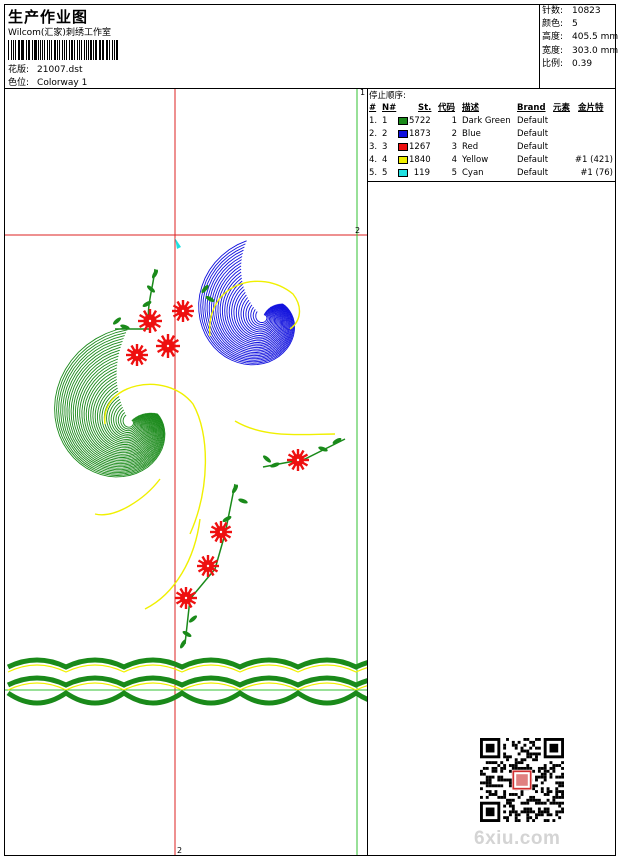  I want to click on table-row: 3. 3 1267 3 Red Default, so click(492, 147).